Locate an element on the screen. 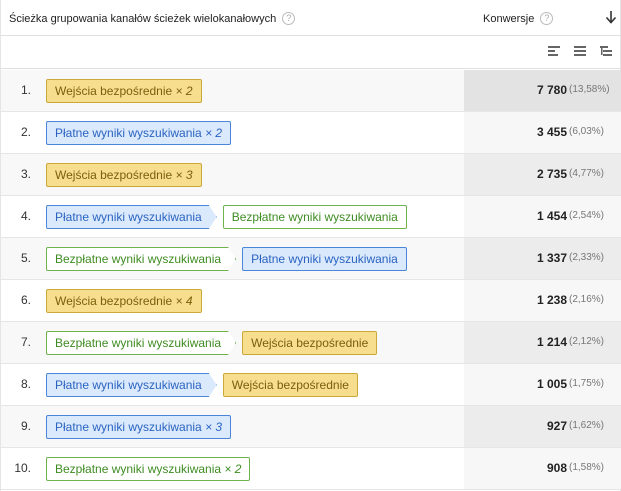 The image size is (621, 491). channel-chip-organic: Bezpłatne wyniki wyszukiwania × 2 is located at coordinates (150, 470).